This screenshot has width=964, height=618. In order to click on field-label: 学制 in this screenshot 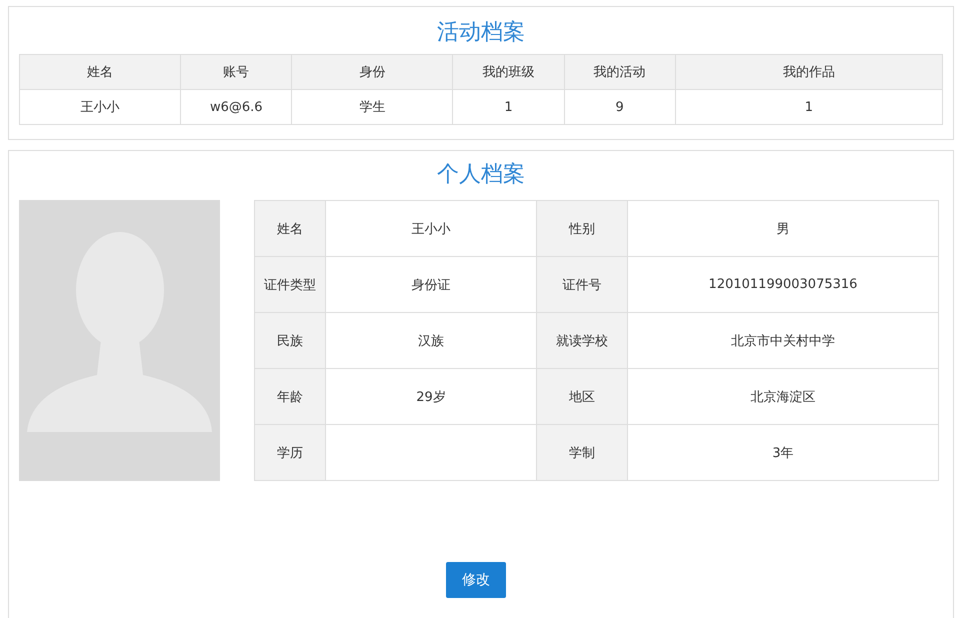, I will do `click(582, 452)`.